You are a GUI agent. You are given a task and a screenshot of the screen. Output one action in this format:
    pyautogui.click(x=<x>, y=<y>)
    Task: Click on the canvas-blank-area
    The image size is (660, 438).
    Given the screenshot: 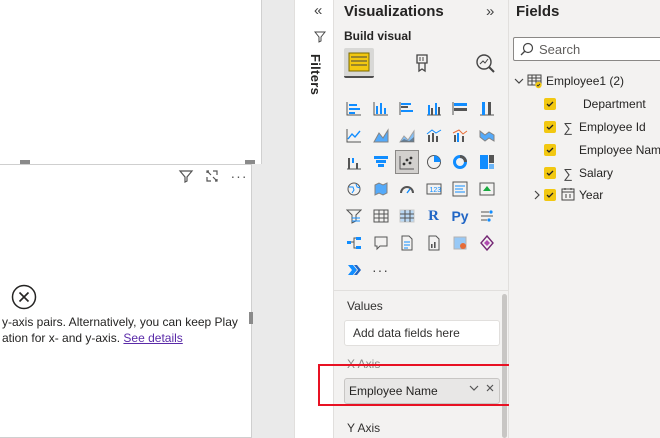 What is the action you would take?
    pyautogui.click(x=131, y=82)
    